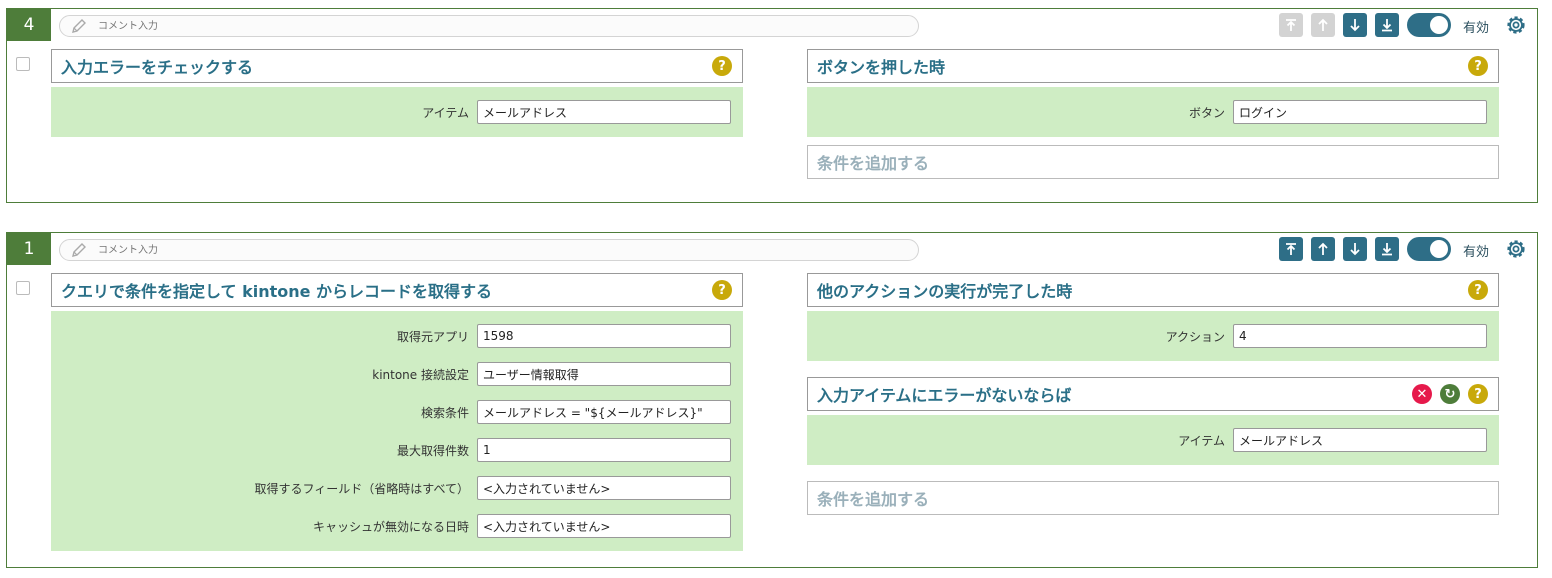 The image size is (1552, 578). What do you see at coordinates (1206, 112) in the screenshot?
I see `field-label: ボタン` at bounding box center [1206, 112].